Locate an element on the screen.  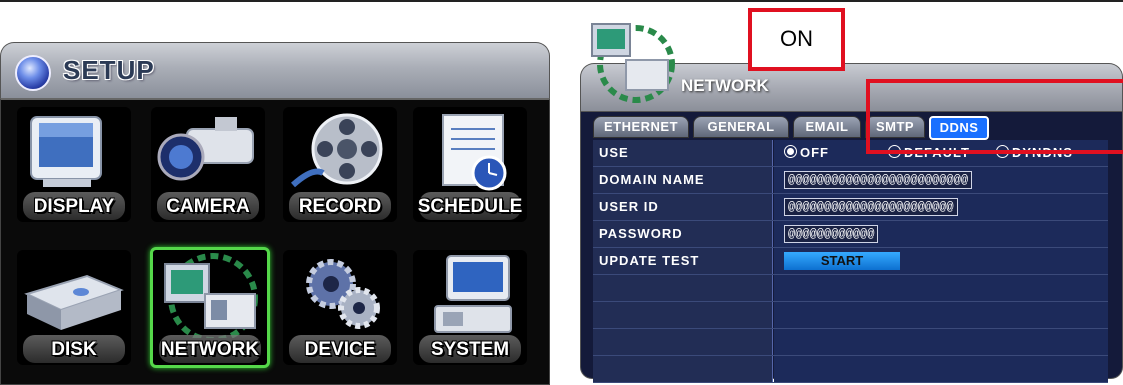
start-button: START is located at coordinates (842, 261).